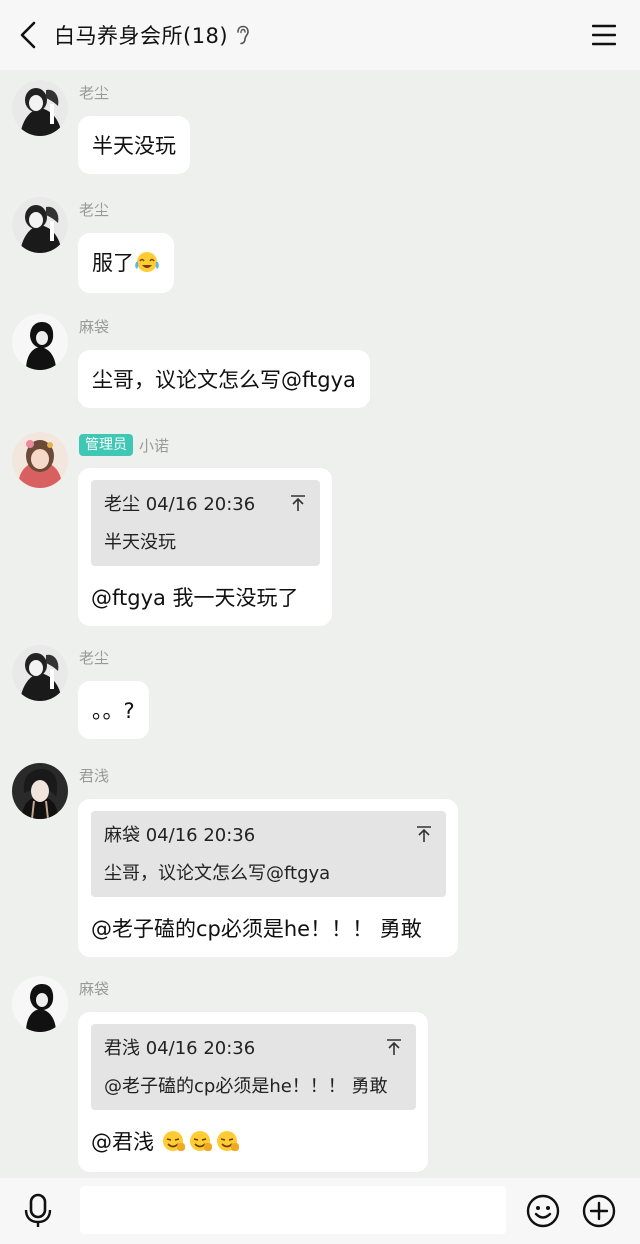 The height and width of the screenshot is (1244, 640). Describe the element at coordinates (180, 835) in the screenshot. I see `quote-meta: 麻袋 04/16 20:36` at that location.